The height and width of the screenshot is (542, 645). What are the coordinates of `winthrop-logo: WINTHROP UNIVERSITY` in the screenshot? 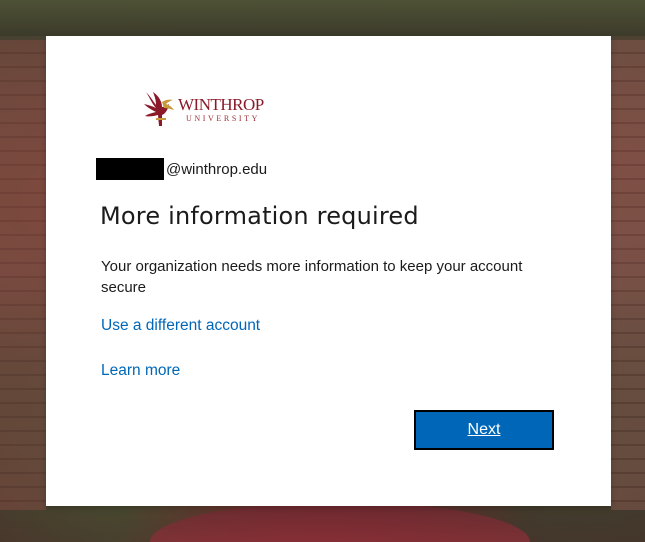 It's located at (203, 109).